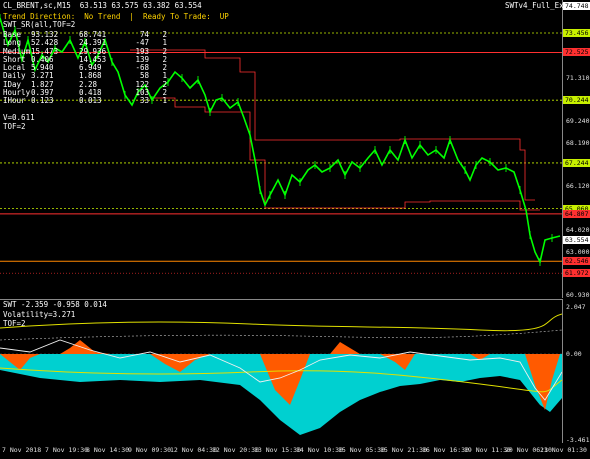 This screenshot has width=590, height=459. What do you see at coordinates (578, 295) in the screenshot?
I see `price-axis-label: 60.930` at bounding box center [578, 295].